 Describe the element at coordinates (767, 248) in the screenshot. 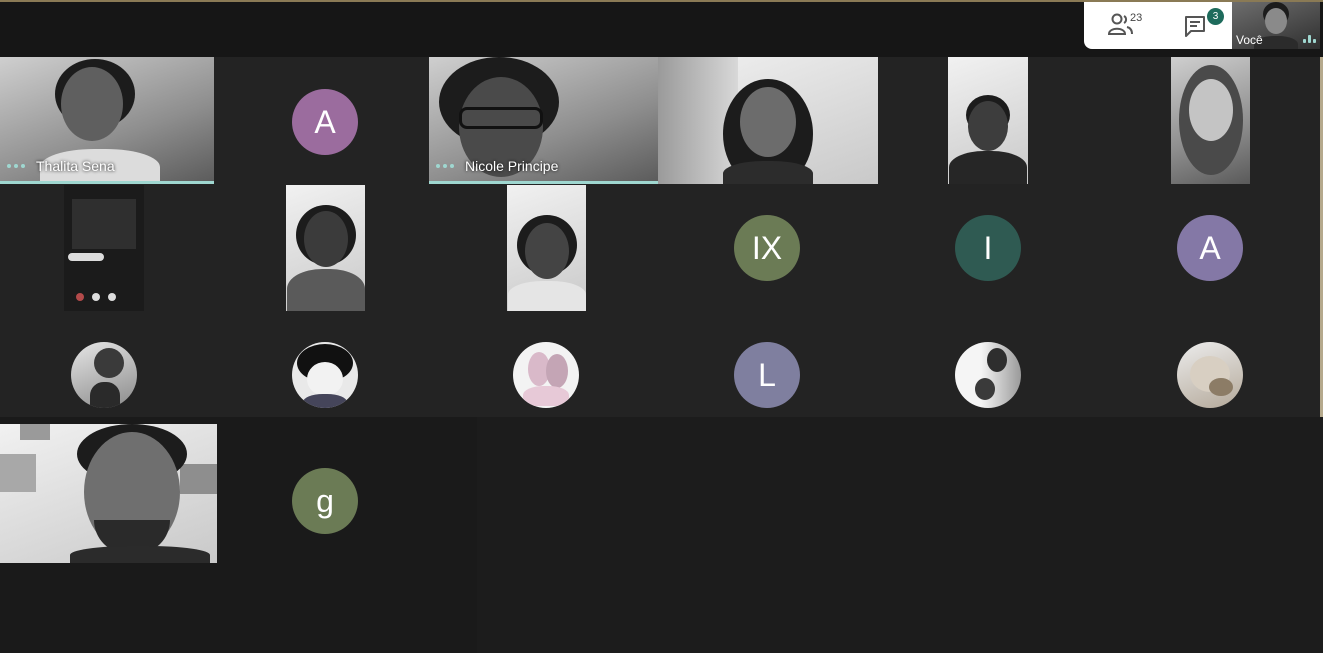

I see `avatar-ix: IX` at that location.